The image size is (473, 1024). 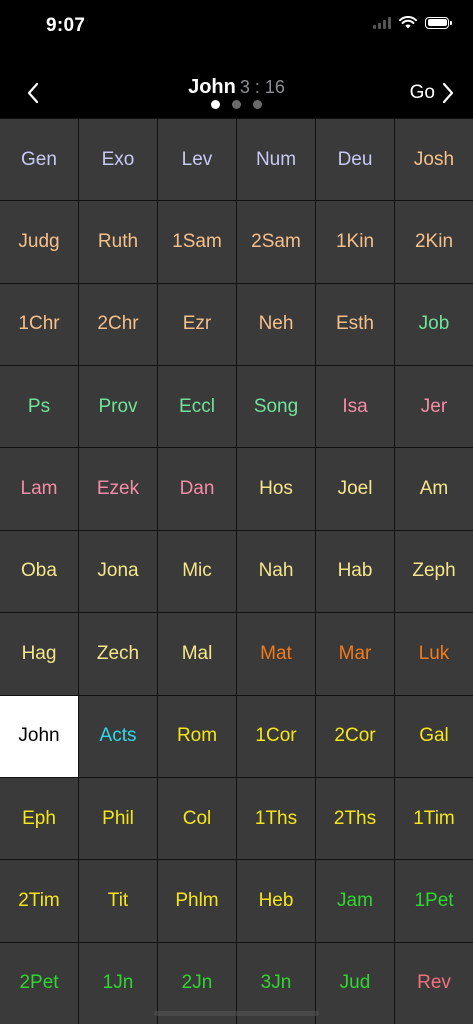 What do you see at coordinates (118, 818) in the screenshot?
I see `book-cell-phil: Phil` at bounding box center [118, 818].